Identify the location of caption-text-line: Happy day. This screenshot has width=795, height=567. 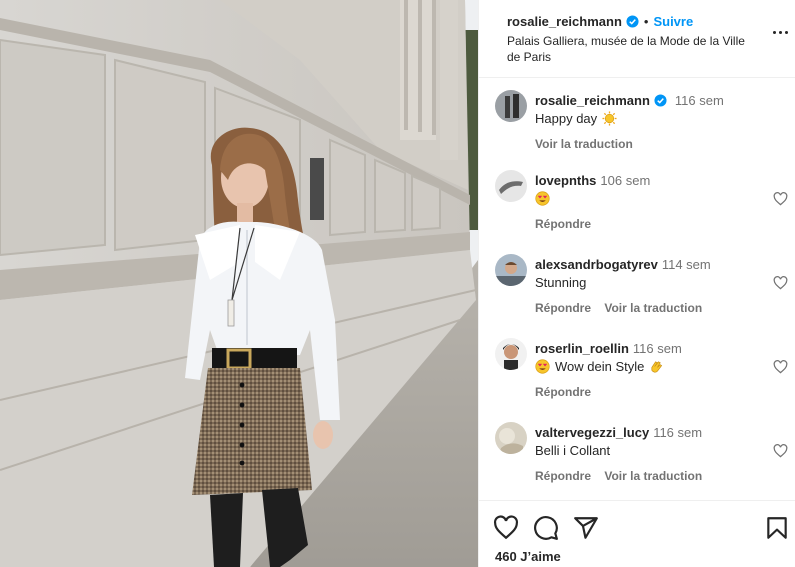
(576, 118).